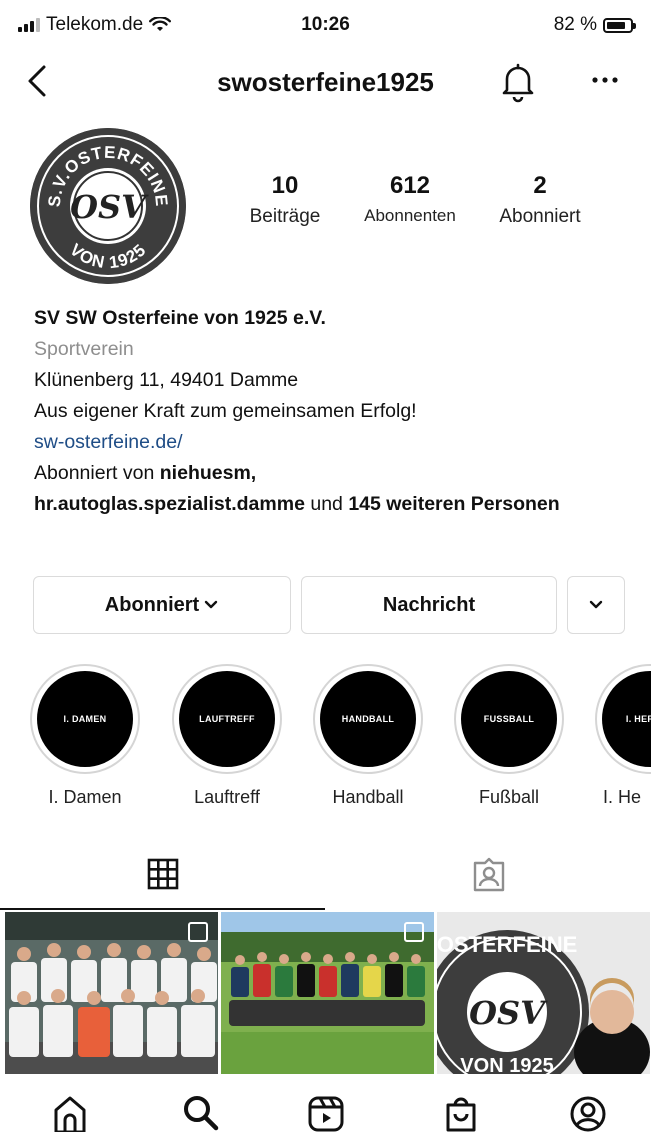 The image size is (651, 1133). I want to click on following-button: Abonniert, so click(162, 605).